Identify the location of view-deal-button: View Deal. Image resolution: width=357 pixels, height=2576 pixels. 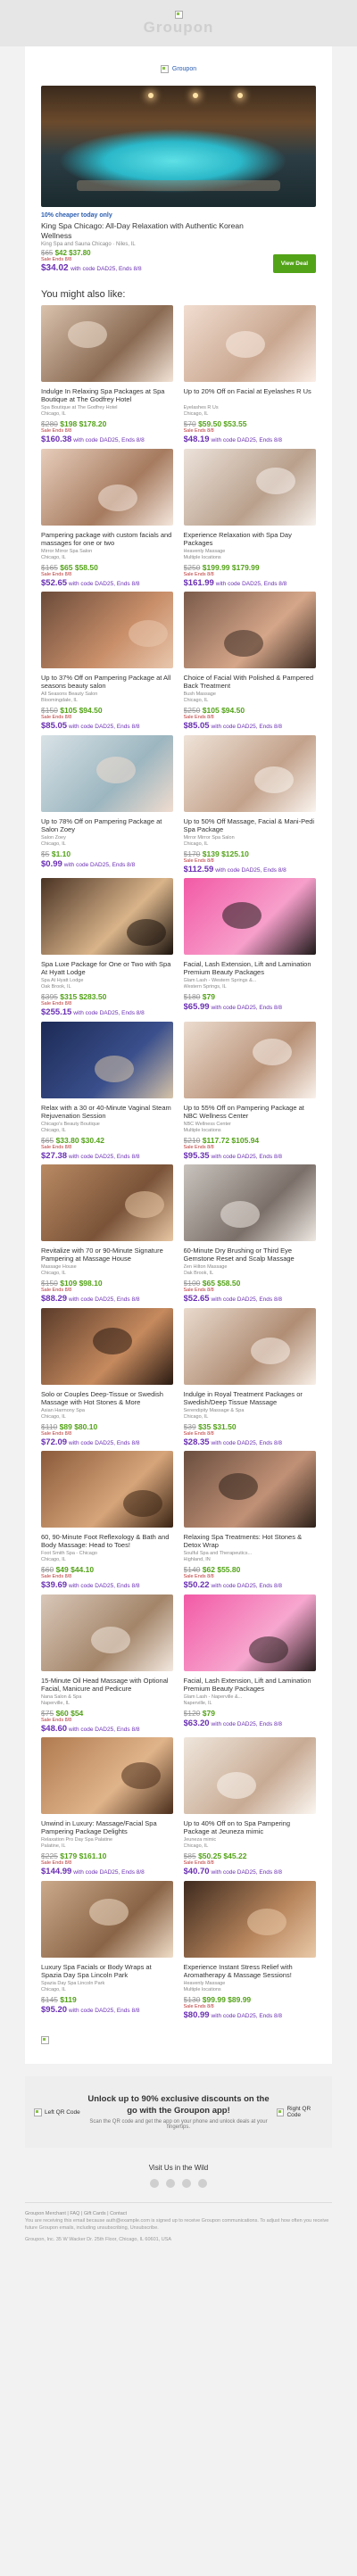
(294, 264).